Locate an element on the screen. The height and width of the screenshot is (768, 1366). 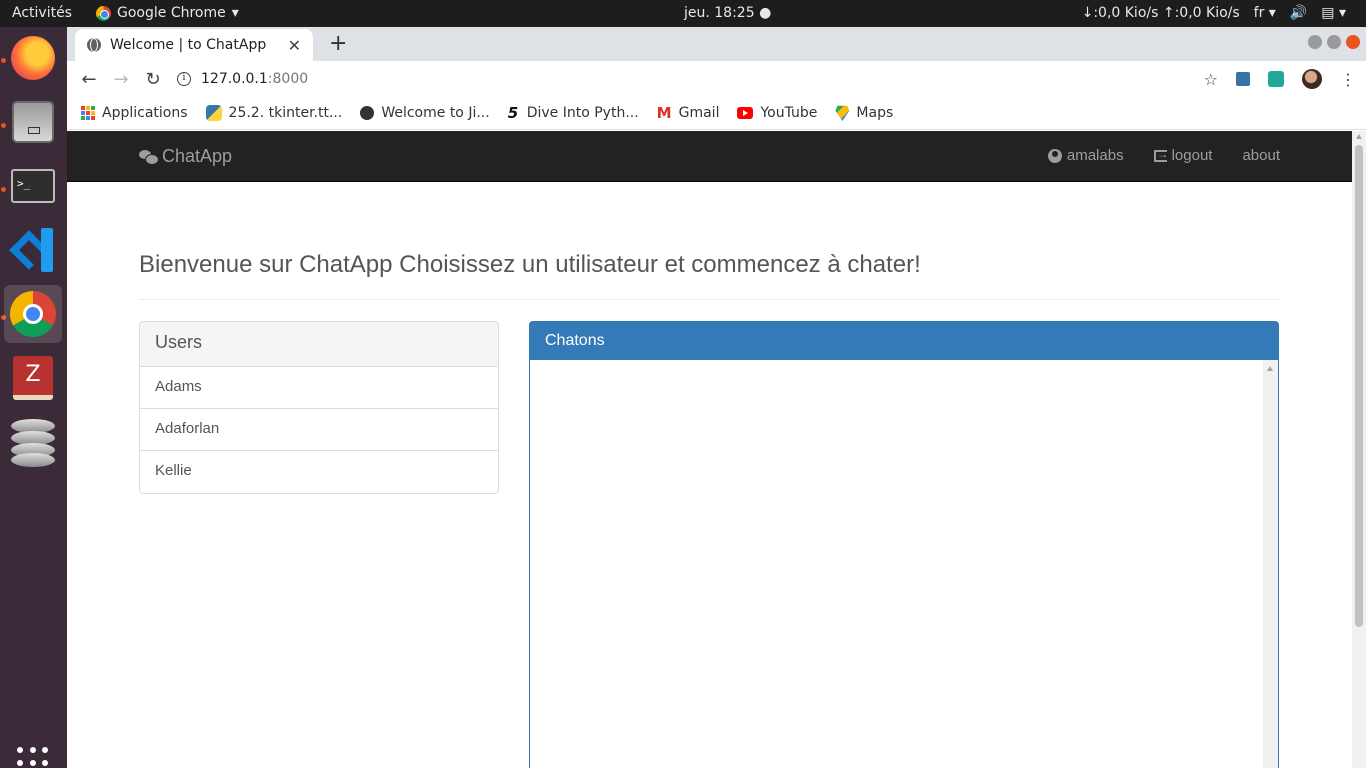
app-menu: Google Chrome ▾ is located at coordinates (167, 13).